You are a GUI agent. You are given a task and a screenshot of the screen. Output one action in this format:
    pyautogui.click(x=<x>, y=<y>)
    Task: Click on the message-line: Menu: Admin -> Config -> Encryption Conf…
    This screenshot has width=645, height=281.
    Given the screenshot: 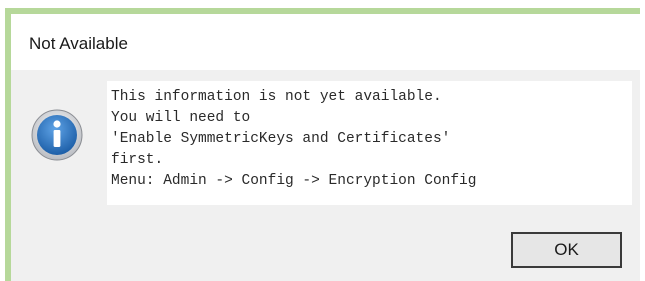 What is the action you would take?
    pyautogui.click(x=294, y=181)
    